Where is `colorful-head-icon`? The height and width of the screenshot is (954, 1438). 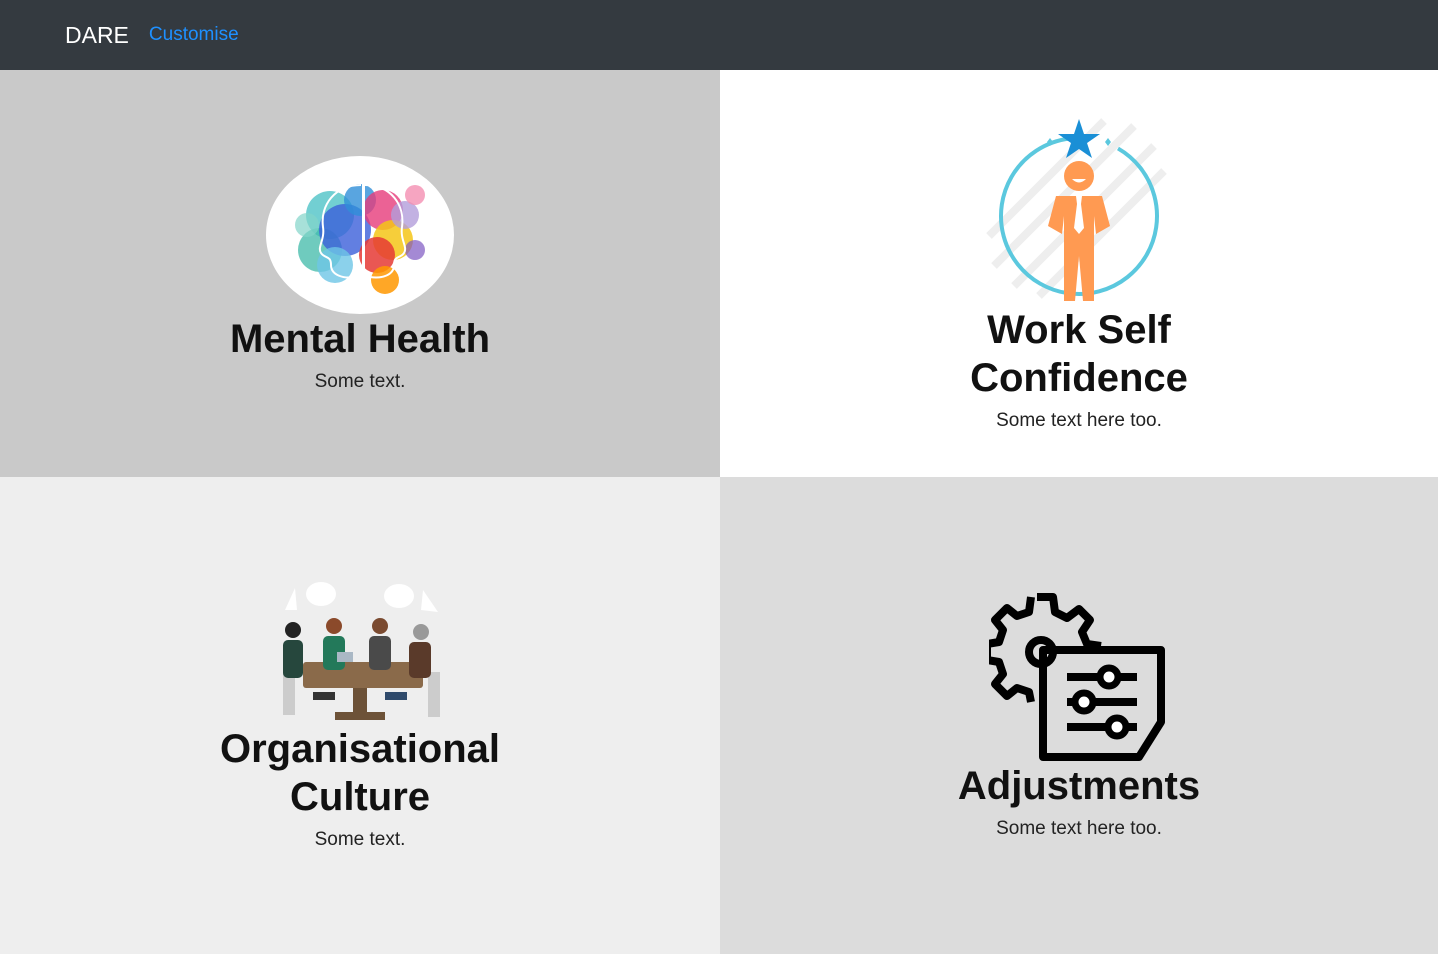 colorful-head-icon is located at coordinates (360, 234).